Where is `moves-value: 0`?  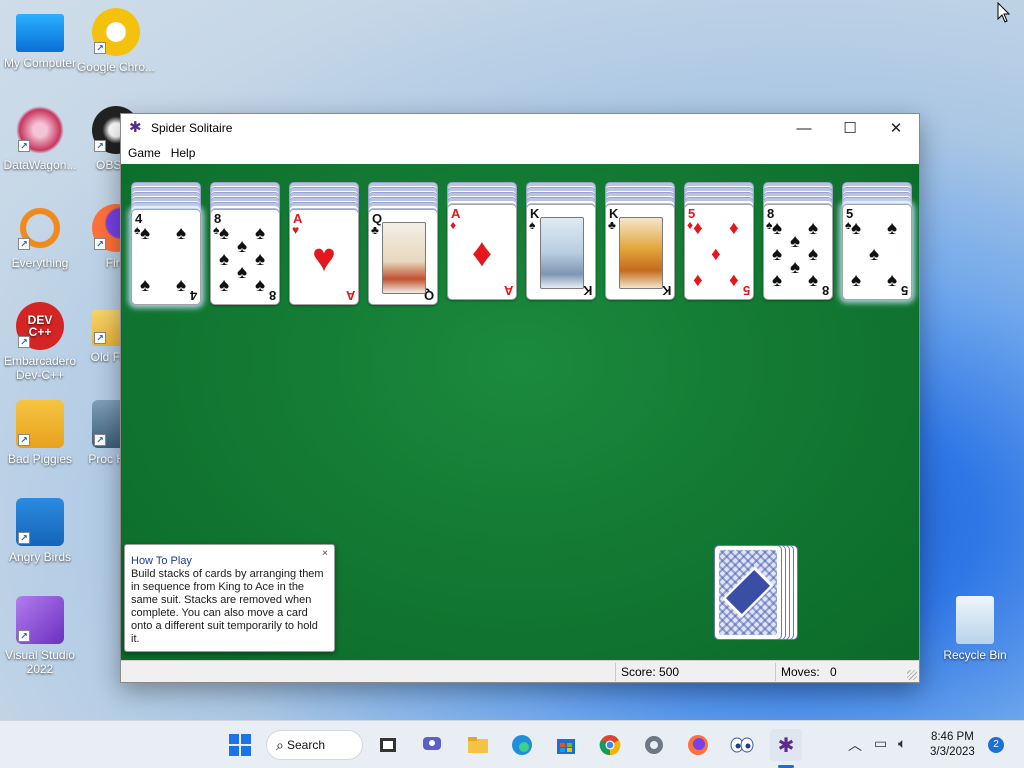 moves-value: 0 is located at coordinates (833, 672).